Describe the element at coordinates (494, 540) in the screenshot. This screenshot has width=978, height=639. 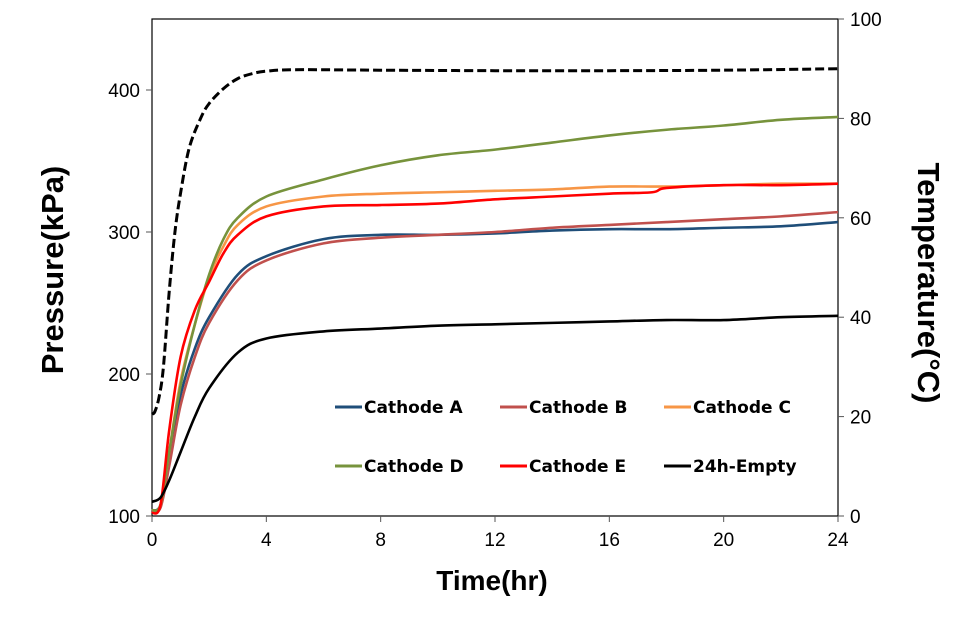
I see `x-tick-label: 12` at that location.